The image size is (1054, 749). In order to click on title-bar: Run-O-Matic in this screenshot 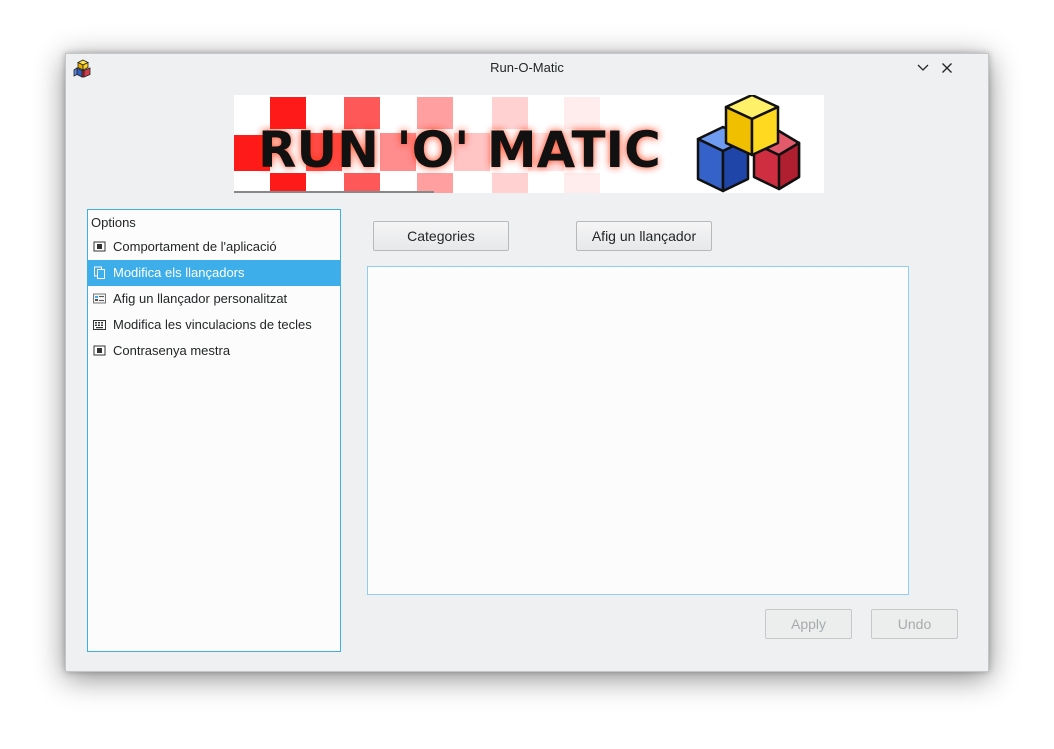, I will do `click(527, 68)`.